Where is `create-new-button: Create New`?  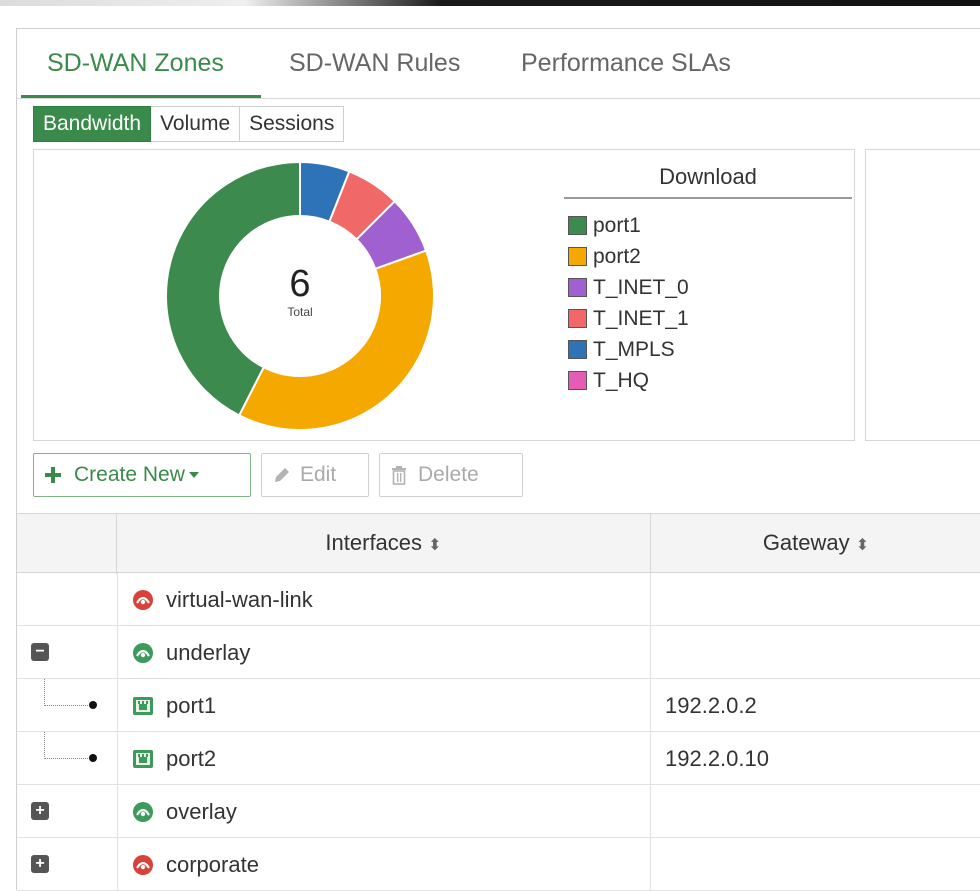
create-new-button: Create New is located at coordinates (142, 475).